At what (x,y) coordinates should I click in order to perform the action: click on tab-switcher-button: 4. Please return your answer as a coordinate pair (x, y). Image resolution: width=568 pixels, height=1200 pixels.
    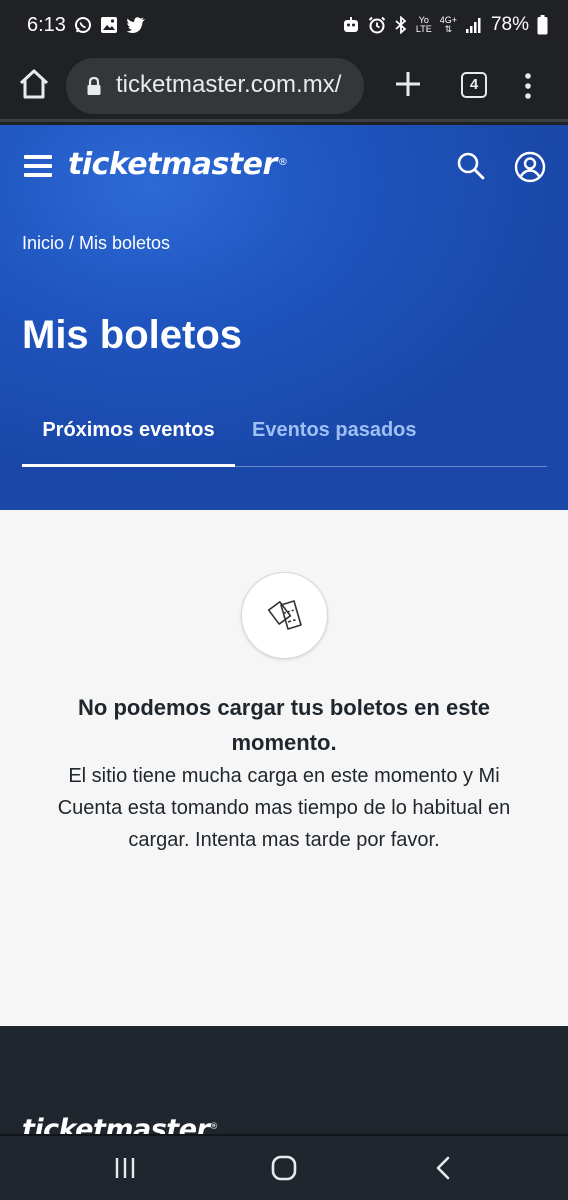
    Looking at the image, I should click on (474, 85).